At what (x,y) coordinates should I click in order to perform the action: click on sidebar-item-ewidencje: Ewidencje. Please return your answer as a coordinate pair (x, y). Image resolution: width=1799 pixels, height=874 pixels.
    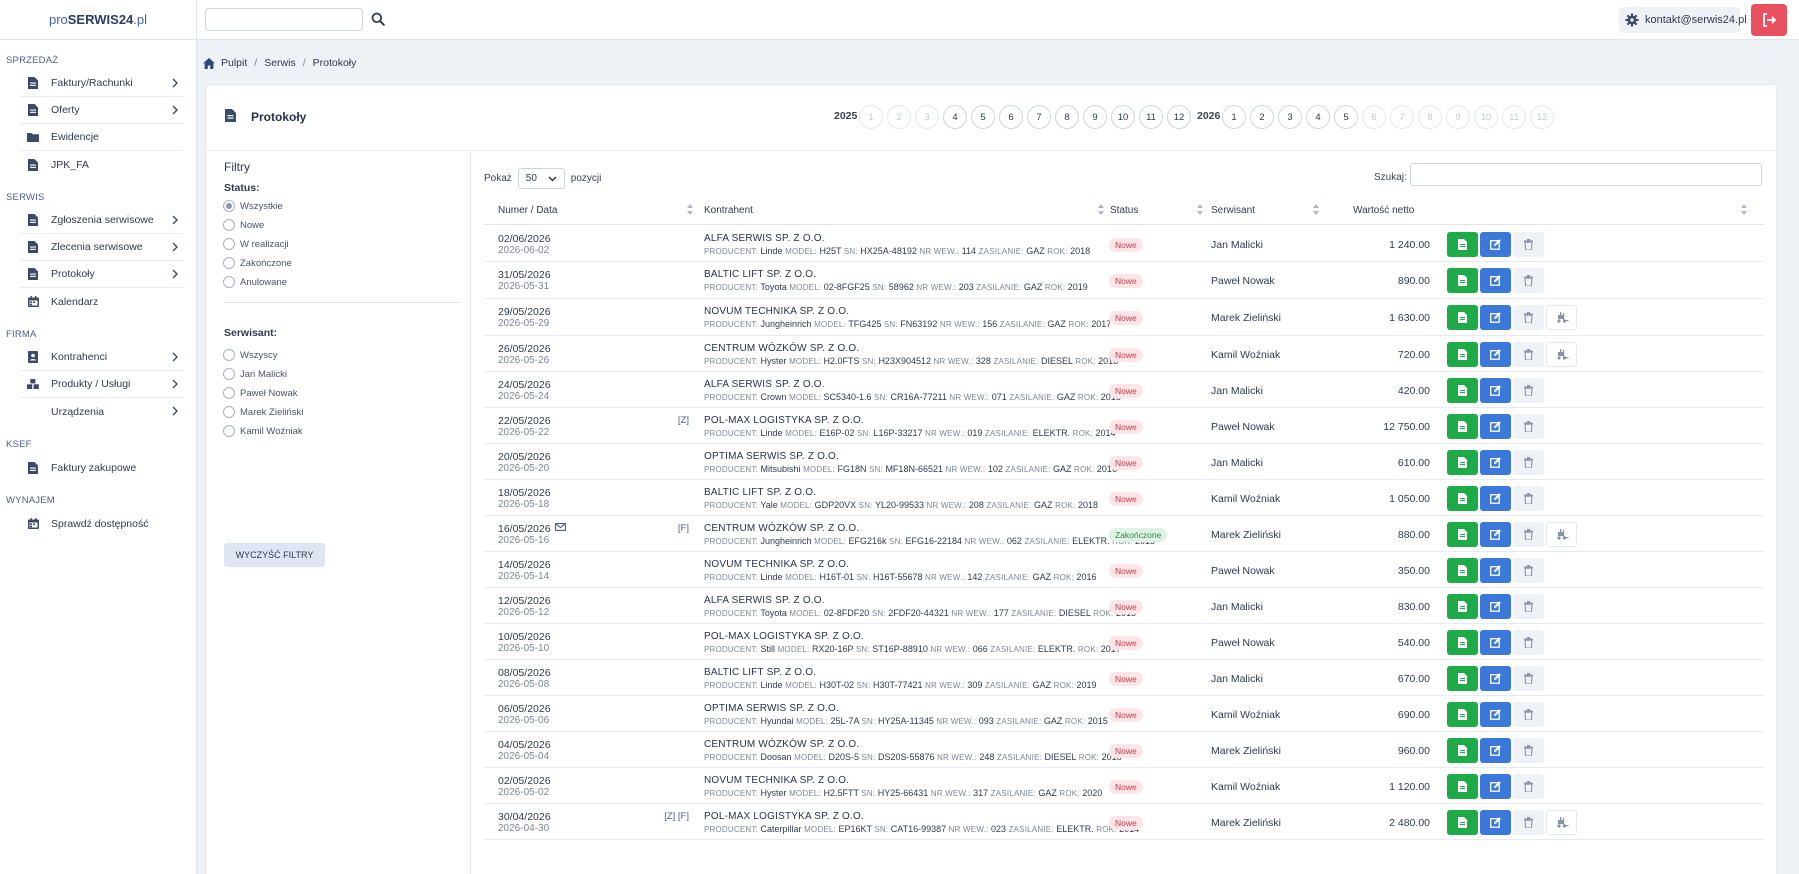
    Looking at the image, I should click on (101, 137).